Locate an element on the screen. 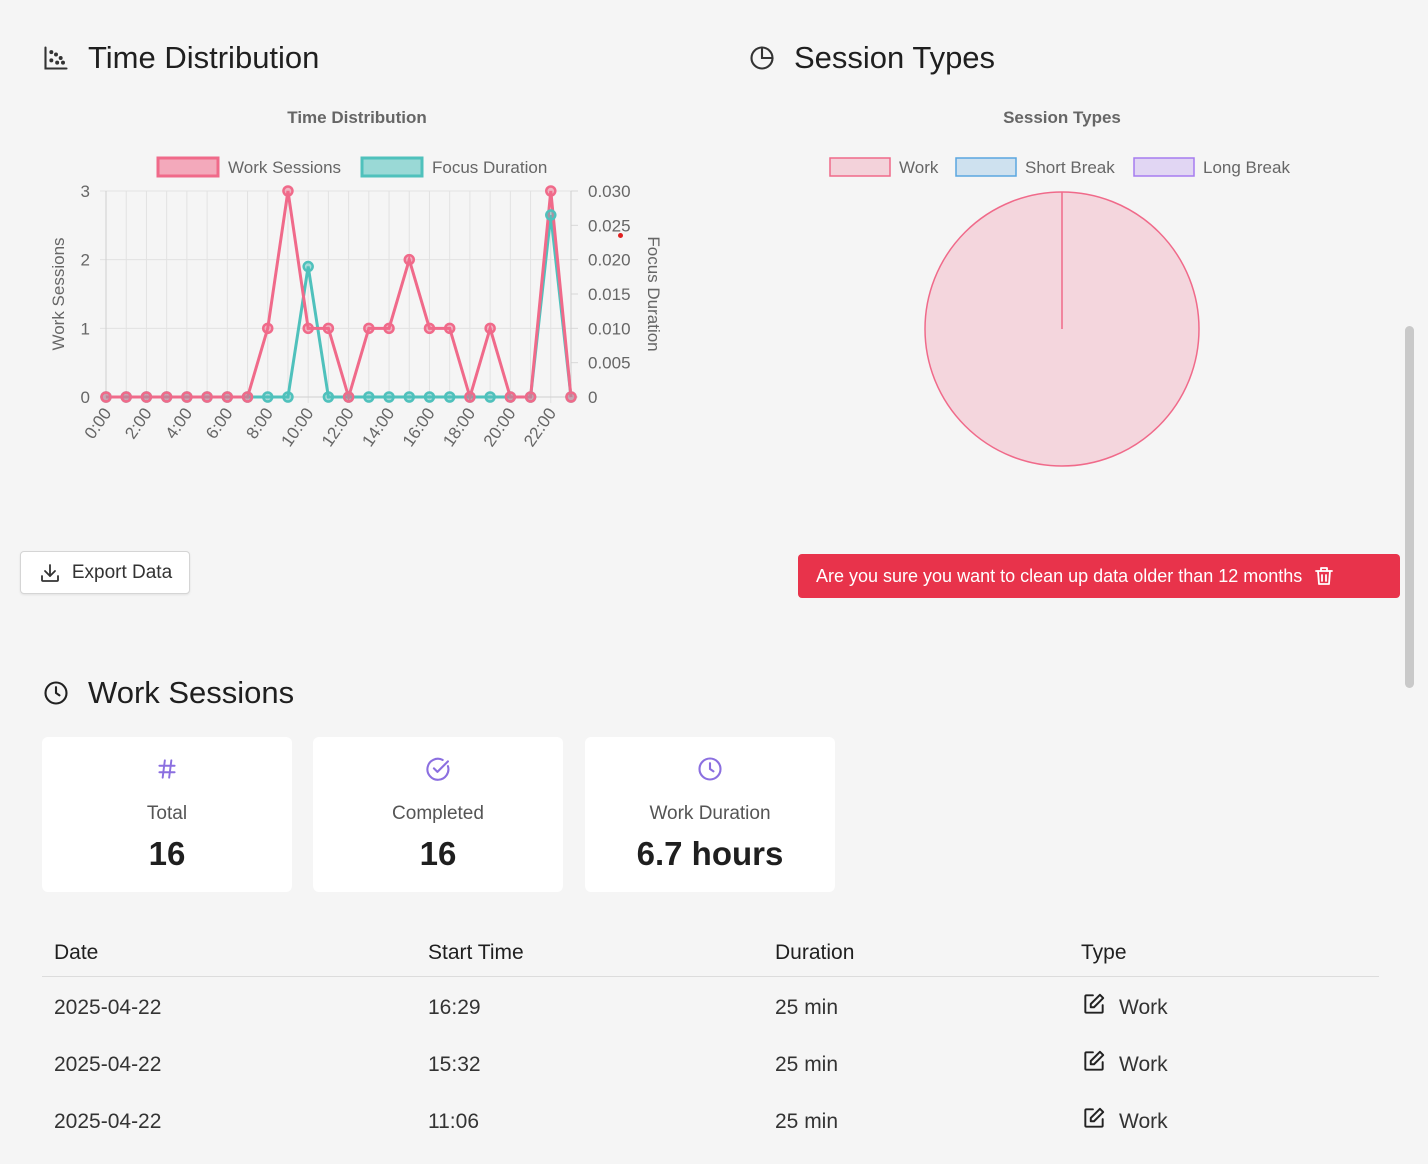 The height and width of the screenshot is (1164, 1428). column-header-duration: Duration is located at coordinates (916, 953).